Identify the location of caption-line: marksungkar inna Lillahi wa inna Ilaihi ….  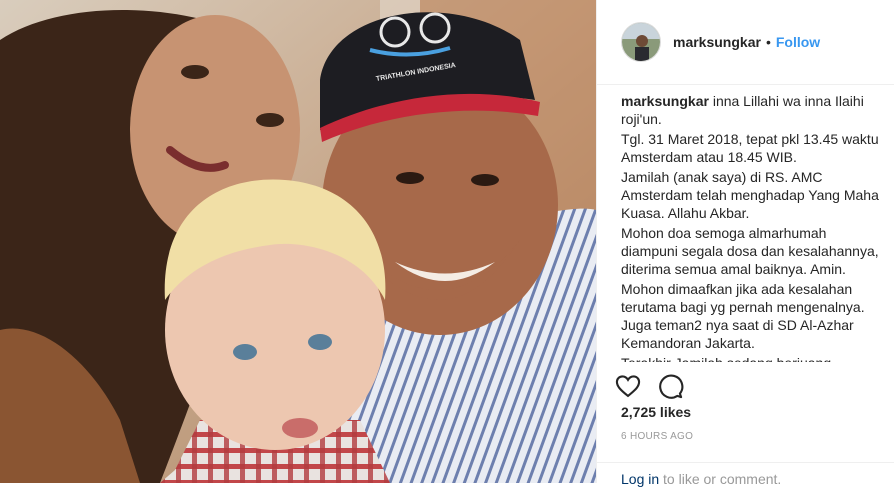
(752, 110).